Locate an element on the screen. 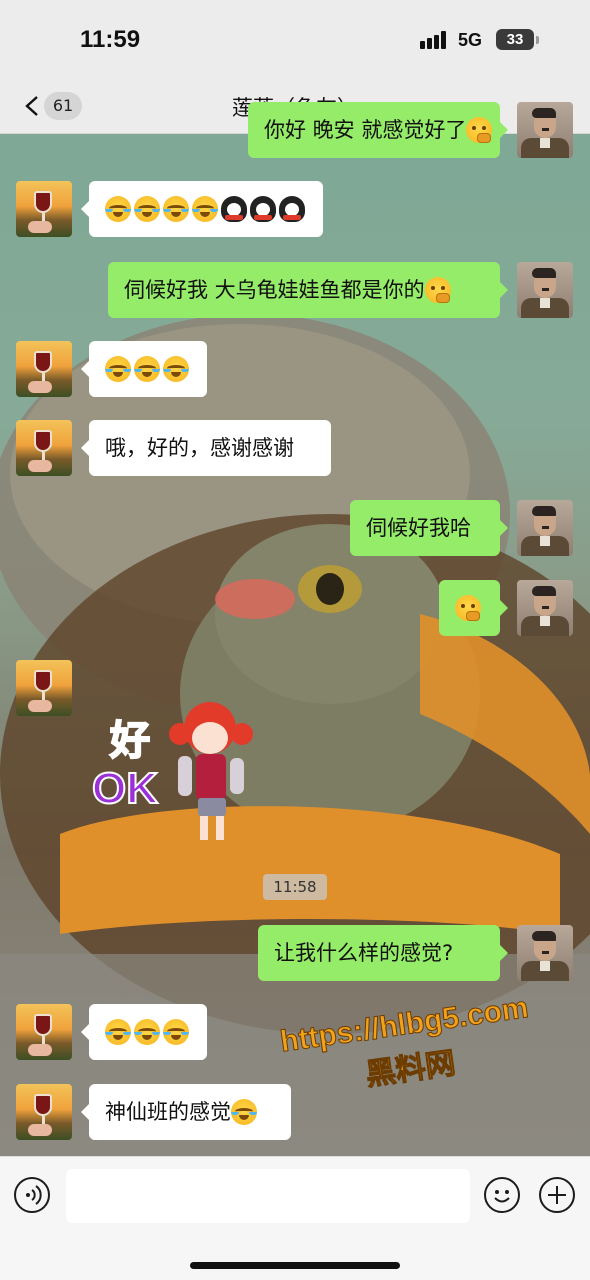  message-input is located at coordinates (268, 1196).